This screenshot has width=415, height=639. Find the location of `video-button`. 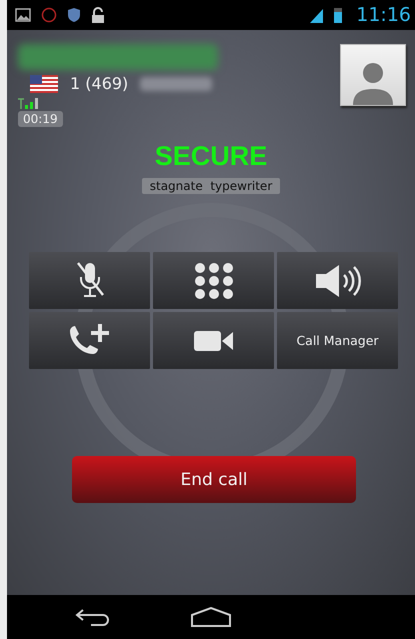

video-button is located at coordinates (213, 340).